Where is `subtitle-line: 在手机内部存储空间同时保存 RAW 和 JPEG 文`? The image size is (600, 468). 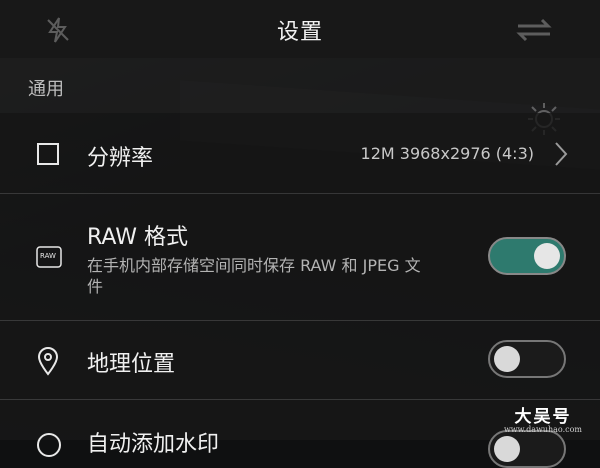 subtitle-line: 在手机内部存储空间同时保存 RAW 和 JPEG 文 is located at coordinates (254, 265).